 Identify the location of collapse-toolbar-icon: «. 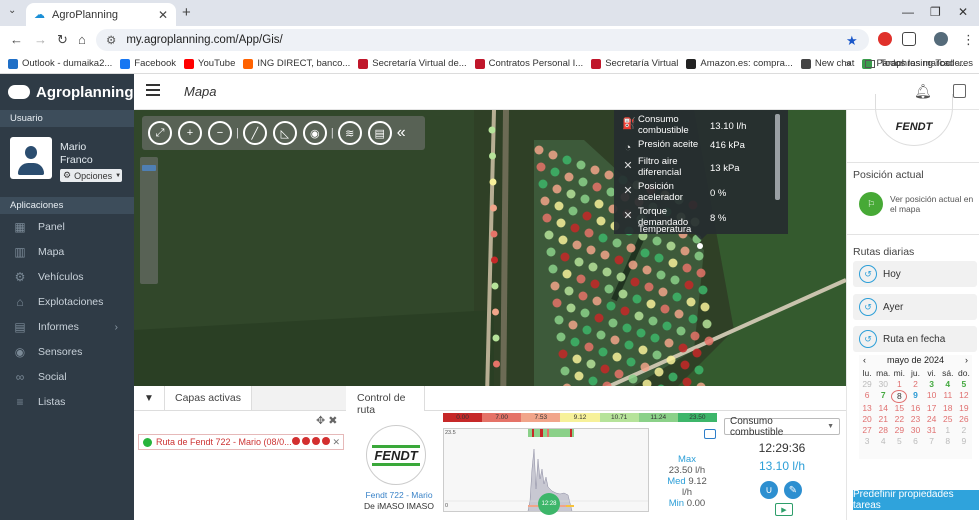
(401, 133).